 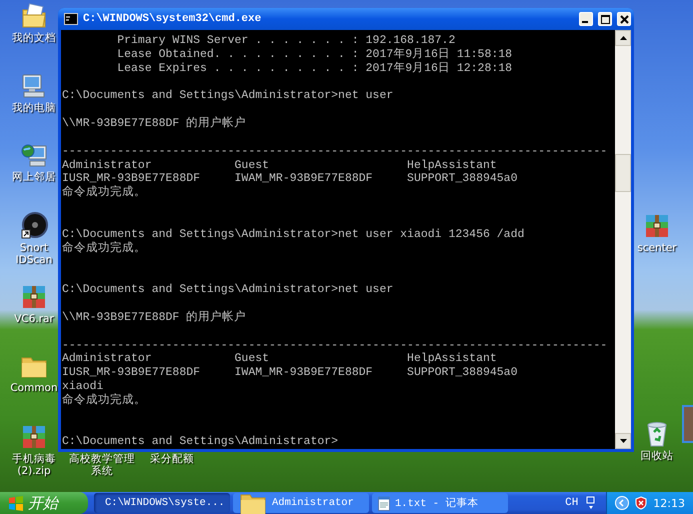 What do you see at coordinates (641, 503) in the screenshot?
I see `shield-icon` at bounding box center [641, 503].